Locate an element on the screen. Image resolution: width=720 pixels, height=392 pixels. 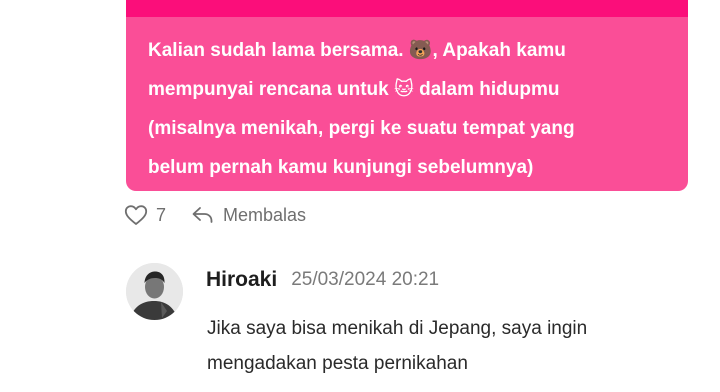
reply-arrow-icon is located at coordinates (203, 215).